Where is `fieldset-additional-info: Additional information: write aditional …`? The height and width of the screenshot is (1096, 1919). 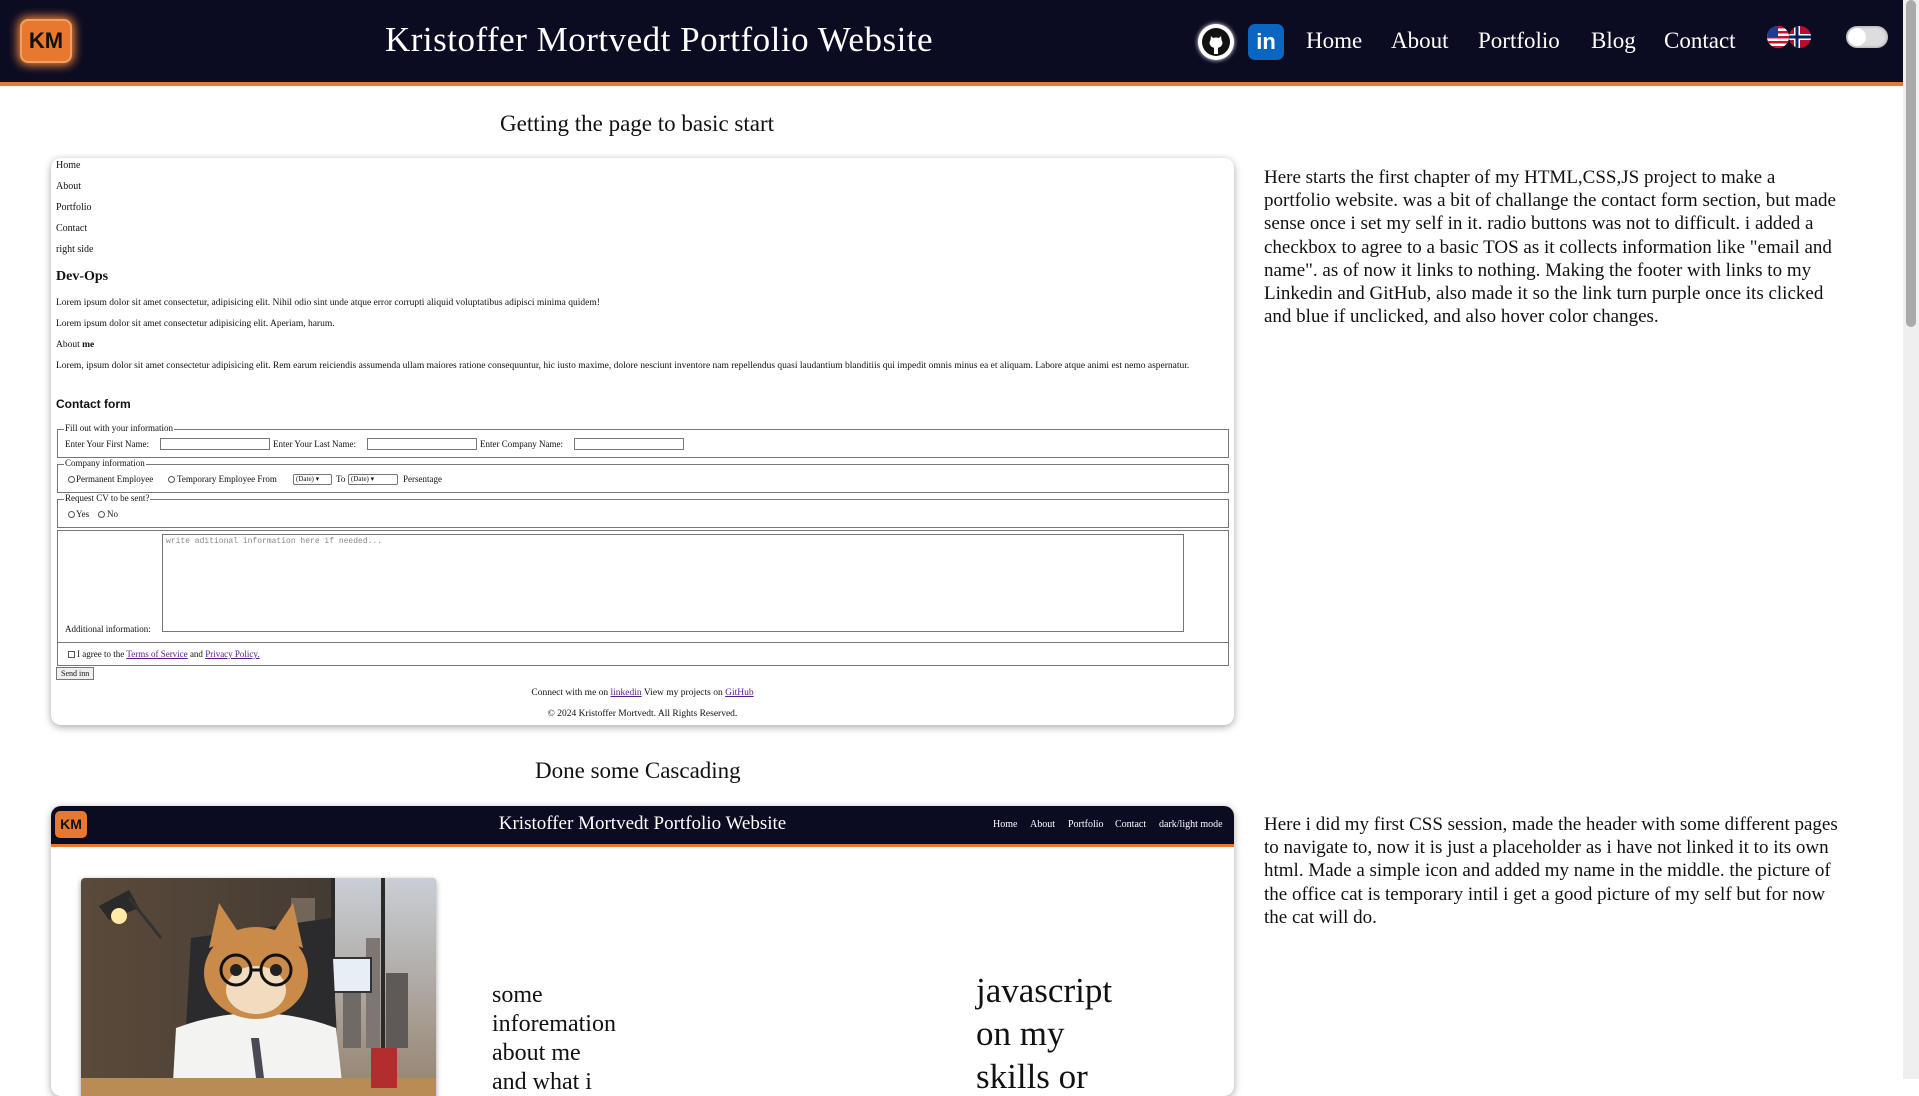
fieldset-additional-info: Additional information: write aditional … is located at coordinates (643, 586).